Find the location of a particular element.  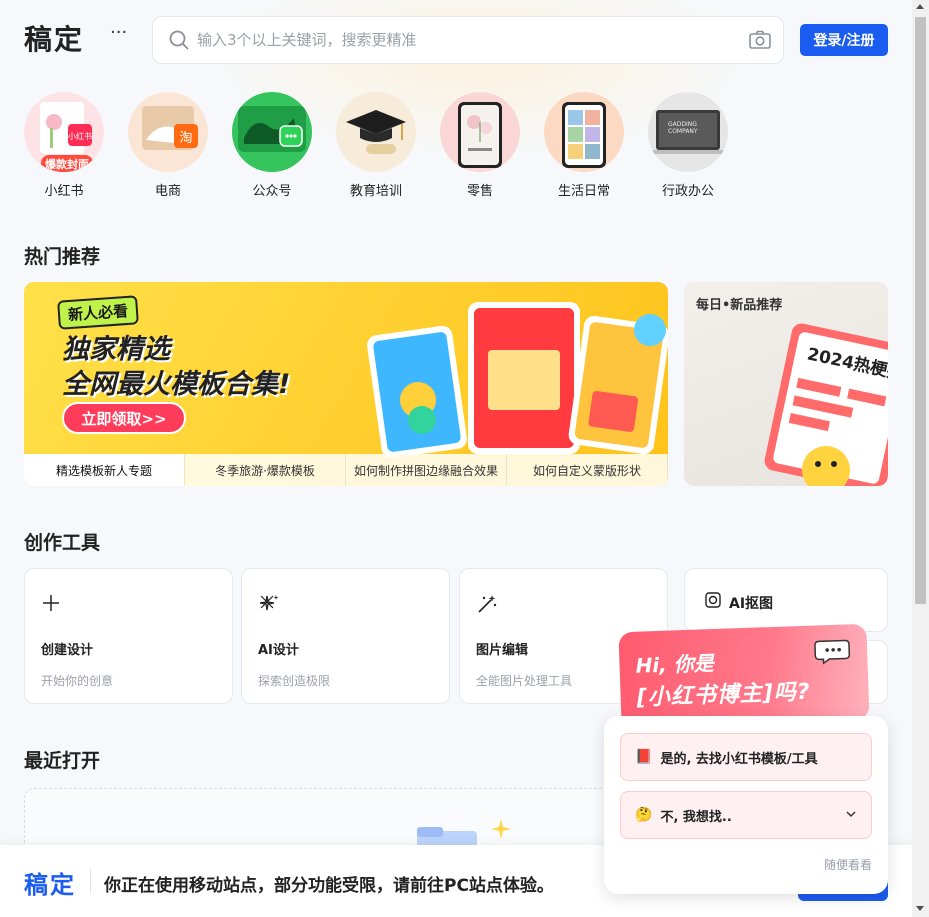

tool-name: 创建设计 is located at coordinates (67, 650).